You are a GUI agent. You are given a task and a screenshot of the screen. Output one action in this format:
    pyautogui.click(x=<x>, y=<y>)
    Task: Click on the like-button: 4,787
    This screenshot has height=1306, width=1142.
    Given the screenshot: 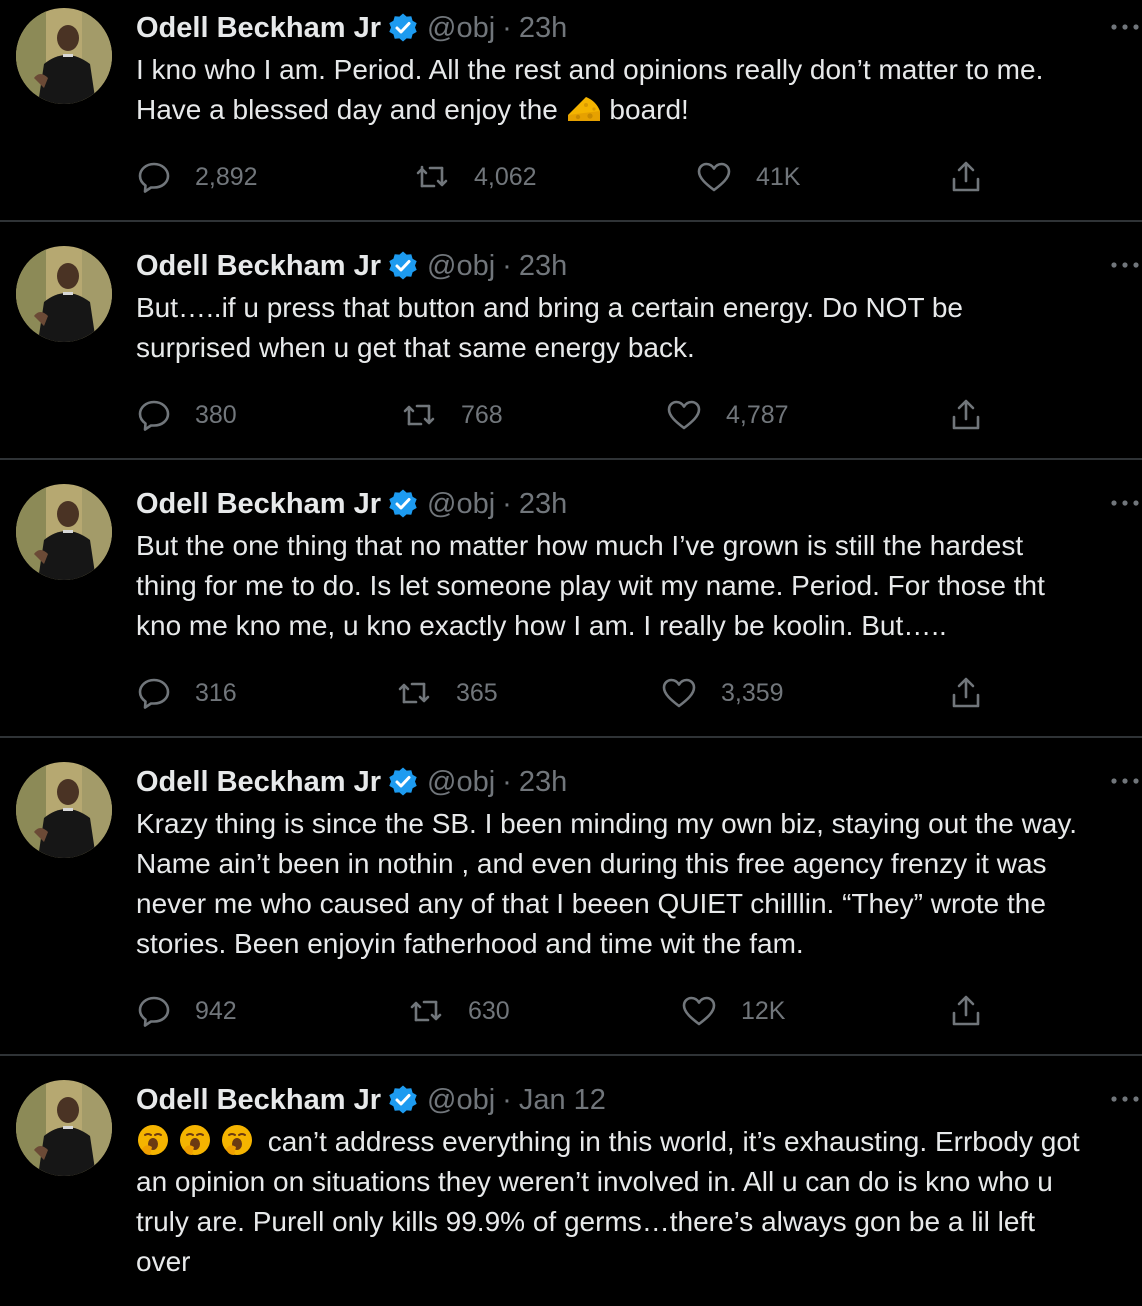 What is the action you would take?
    pyautogui.click(x=727, y=415)
    